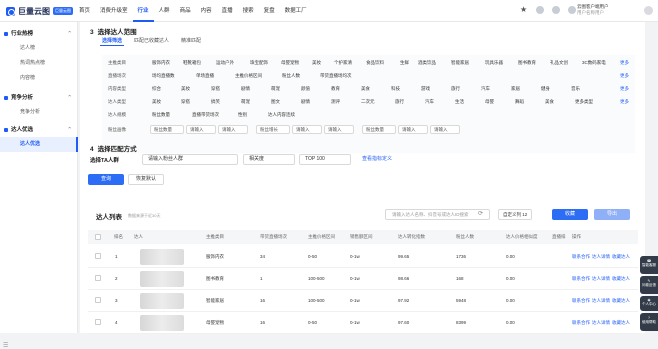 This screenshot has height=349, width=658. Describe the element at coordinates (114, 11) in the screenshot. I see `nav-consumer: 消费升级室` at that location.